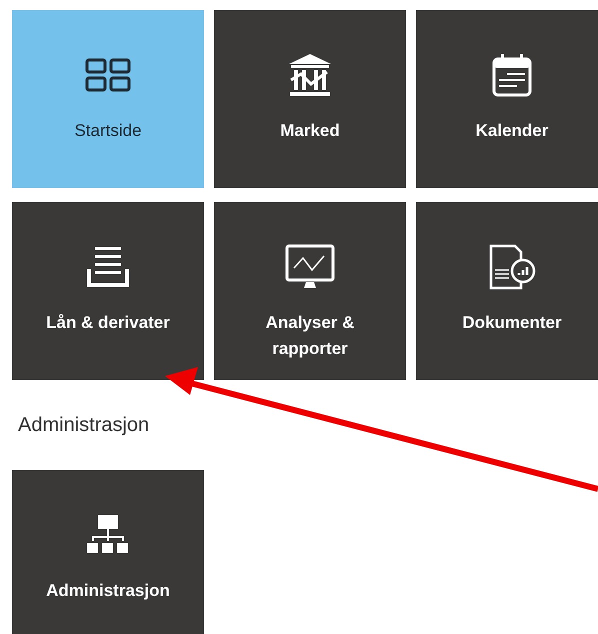  I want to click on section-heading: Administrasjon, so click(84, 425).